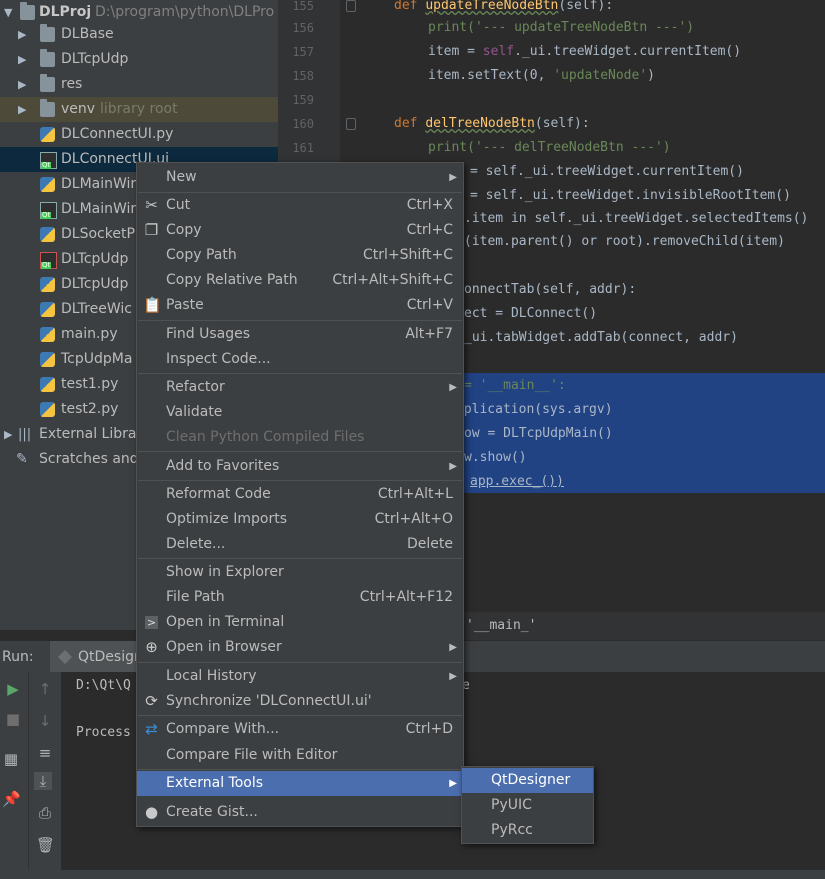  Describe the element at coordinates (117, 134) in the screenshot. I see `tree-item-label: DLConnectUI.py` at that location.